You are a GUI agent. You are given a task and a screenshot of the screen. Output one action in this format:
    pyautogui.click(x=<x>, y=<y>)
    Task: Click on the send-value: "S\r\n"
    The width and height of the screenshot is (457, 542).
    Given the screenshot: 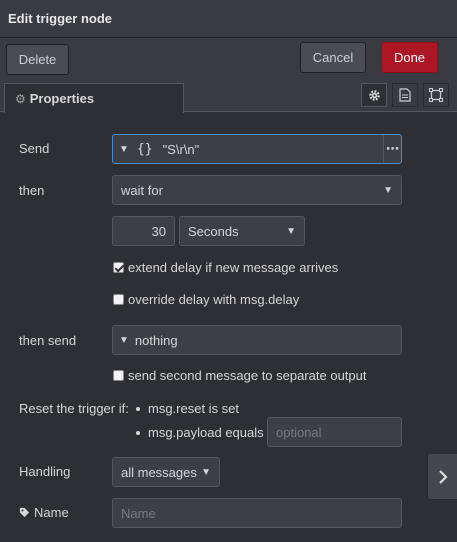 What is the action you would take?
    pyautogui.click(x=181, y=149)
    